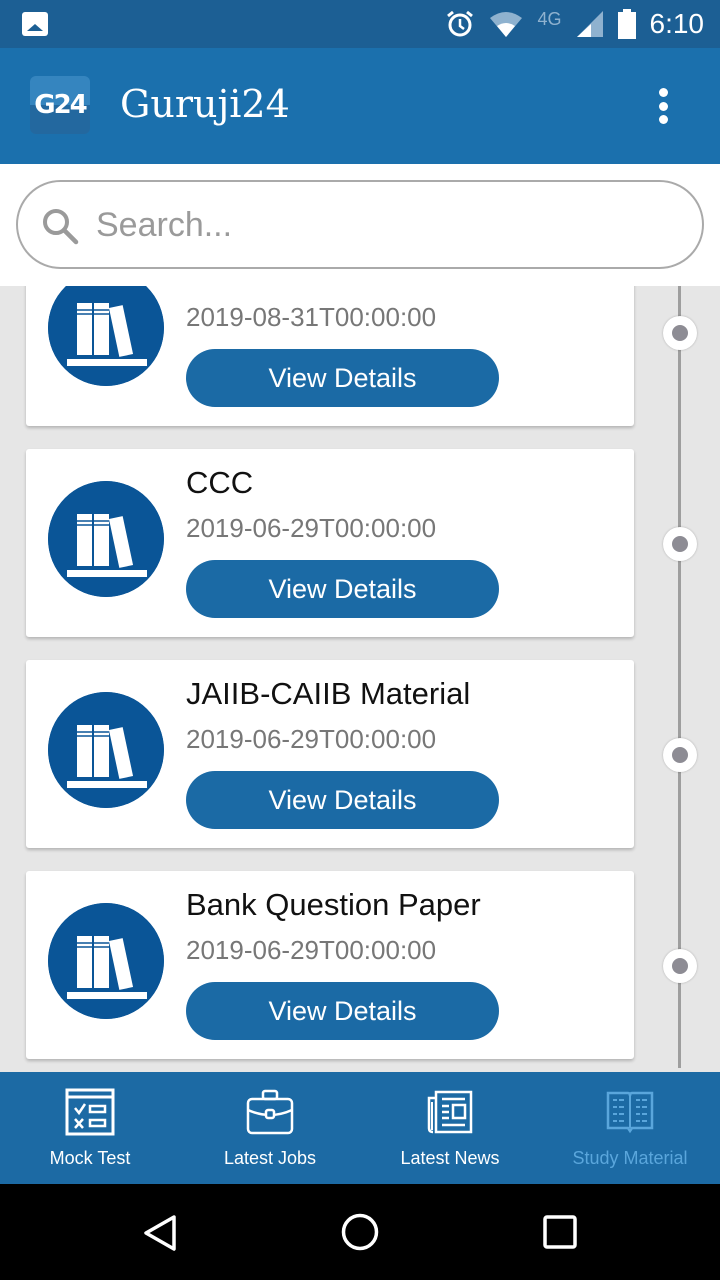  Describe the element at coordinates (450, 1112) in the screenshot. I see `newspaper-icon` at that location.